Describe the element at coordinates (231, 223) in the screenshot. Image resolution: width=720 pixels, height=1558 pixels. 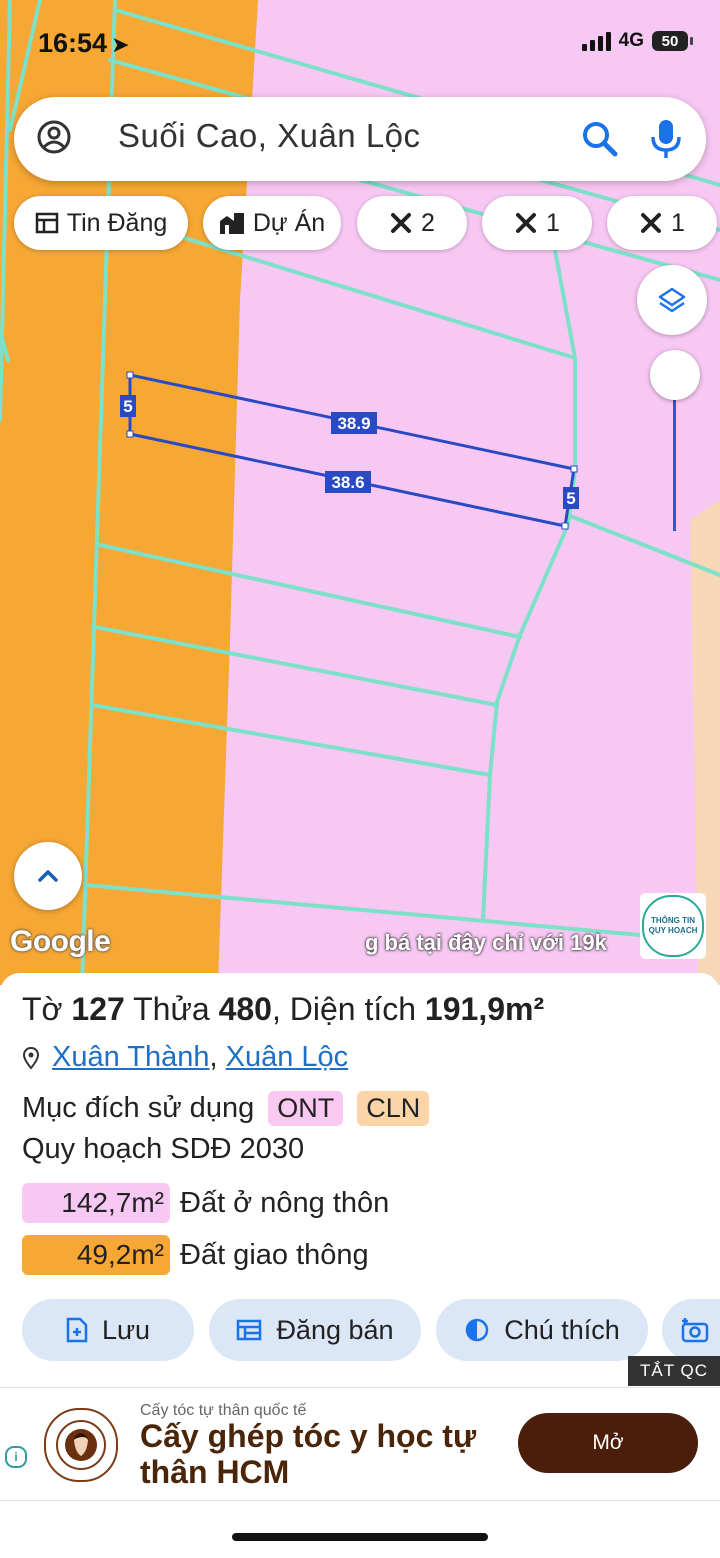
I see `buildings-icon` at that location.